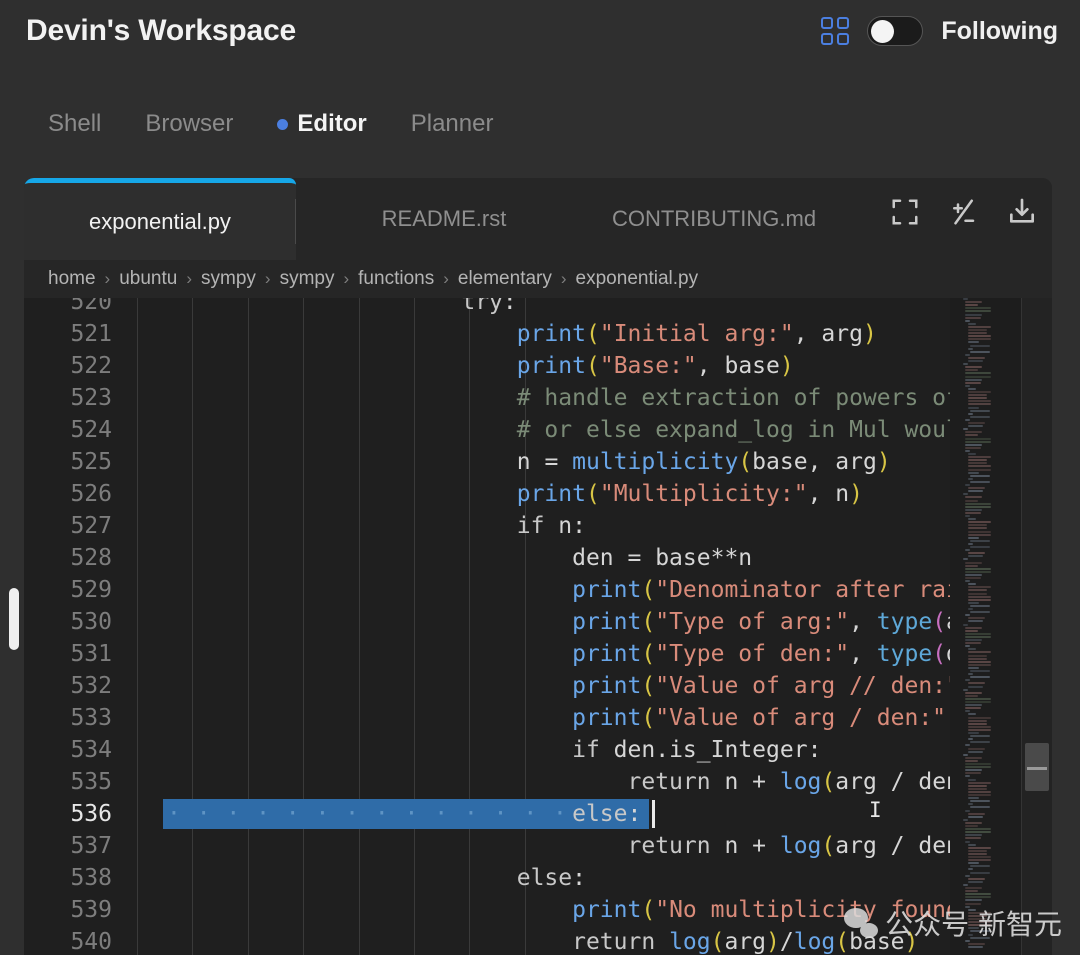 This screenshot has width=1080, height=955. I want to click on code-line: print("Type of den:", type(den)), so click(554, 654).